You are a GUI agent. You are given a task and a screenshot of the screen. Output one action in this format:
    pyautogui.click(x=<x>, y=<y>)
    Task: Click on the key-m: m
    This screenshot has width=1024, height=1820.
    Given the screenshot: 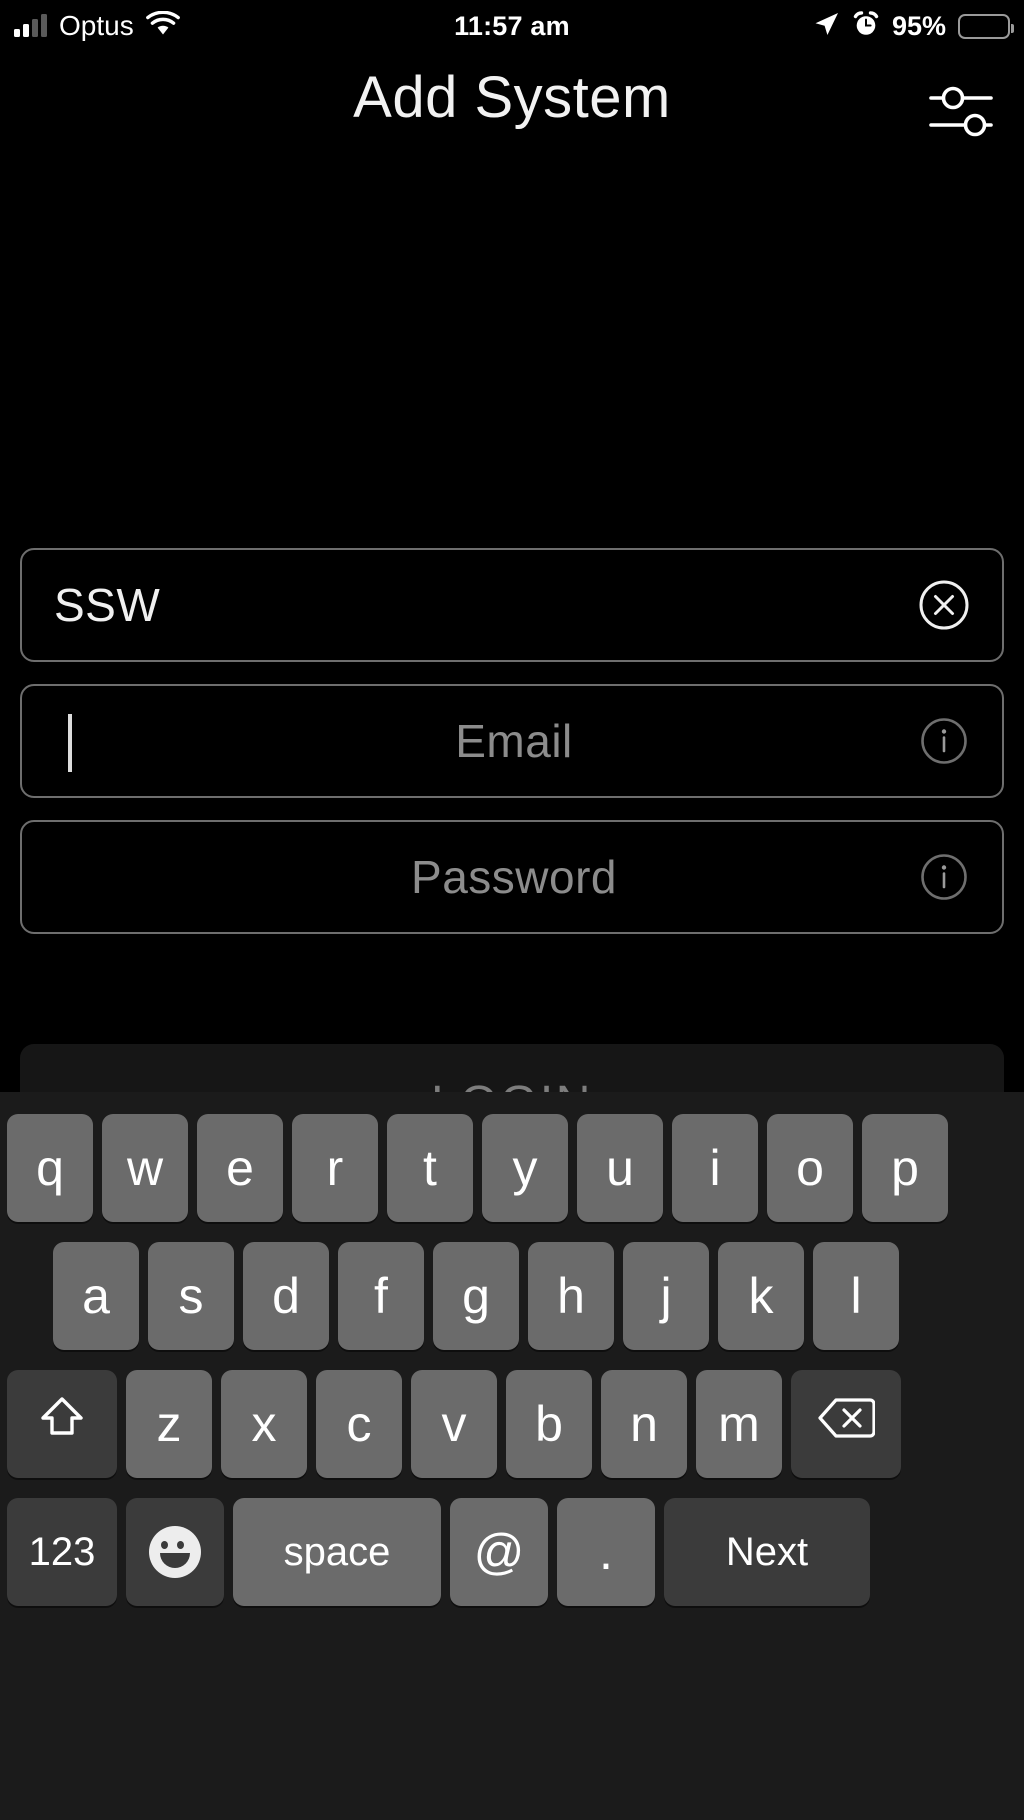 What is the action you would take?
    pyautogui.click(x=739, y=1424)
    